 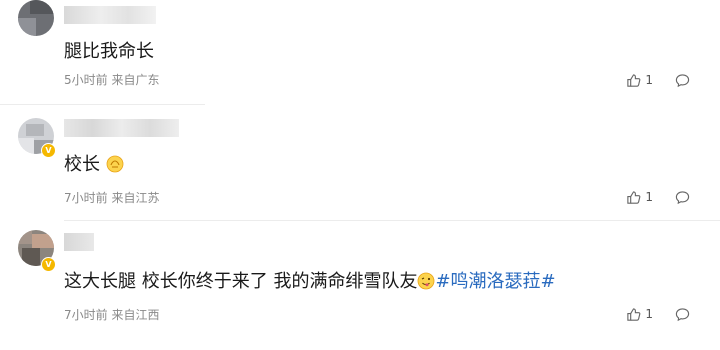 I want to click on avatar, so click(x=36, y=18).